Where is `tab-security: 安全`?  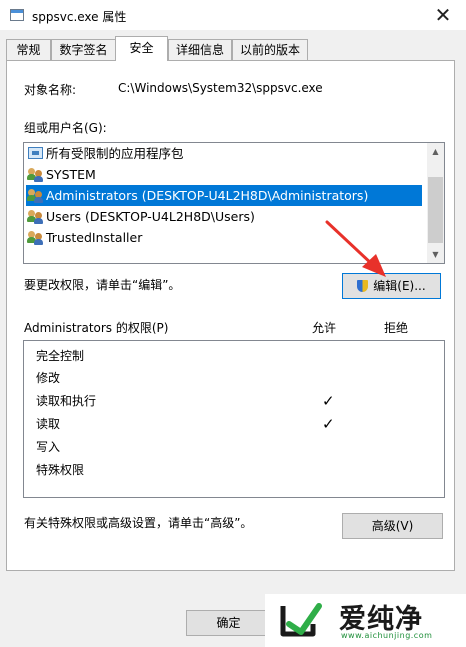
tab-security: 安全 is located at coordinates (141, 48).